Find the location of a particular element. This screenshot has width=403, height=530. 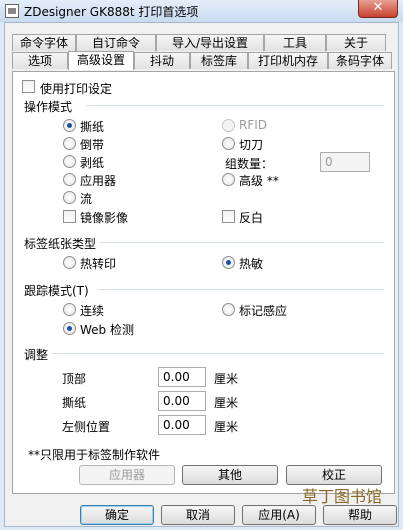

label-software-note: **只限用于标签制作软件 is located at coordinates (94, 455).